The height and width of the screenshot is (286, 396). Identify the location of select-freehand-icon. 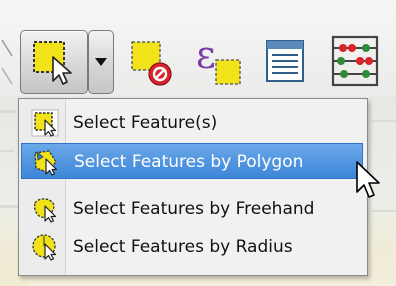
(45, 210).